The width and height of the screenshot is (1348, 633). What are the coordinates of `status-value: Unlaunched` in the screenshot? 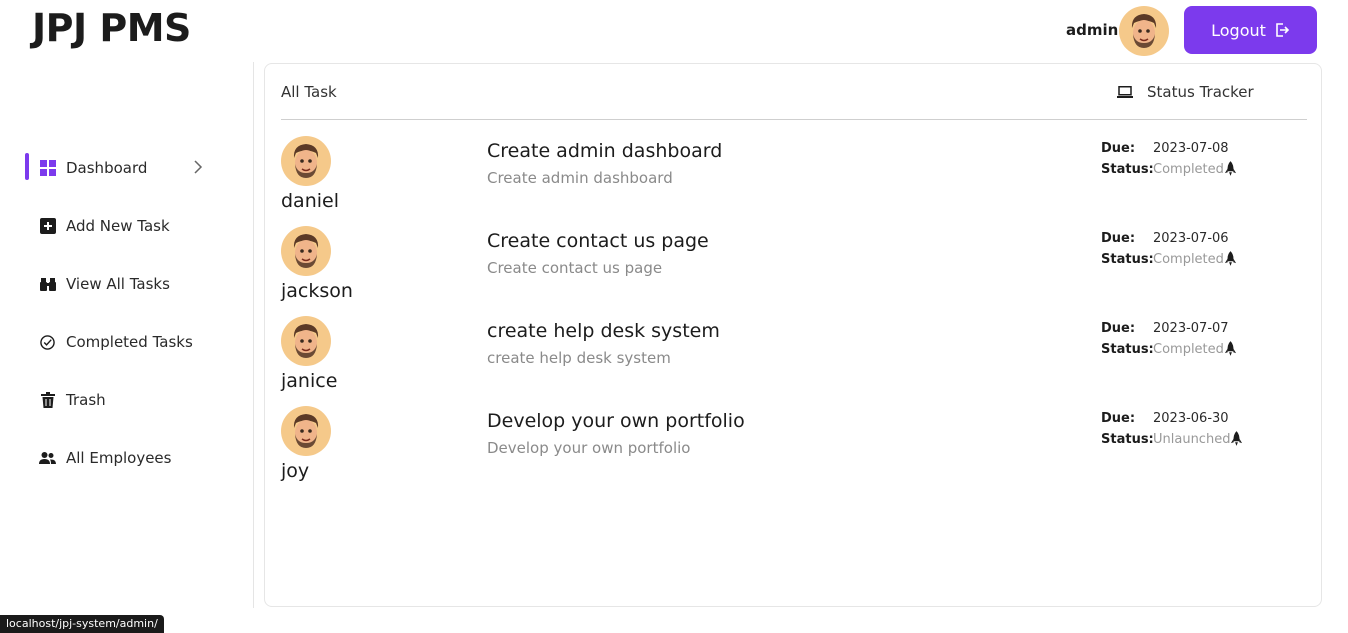 It's located at (1192, 439).